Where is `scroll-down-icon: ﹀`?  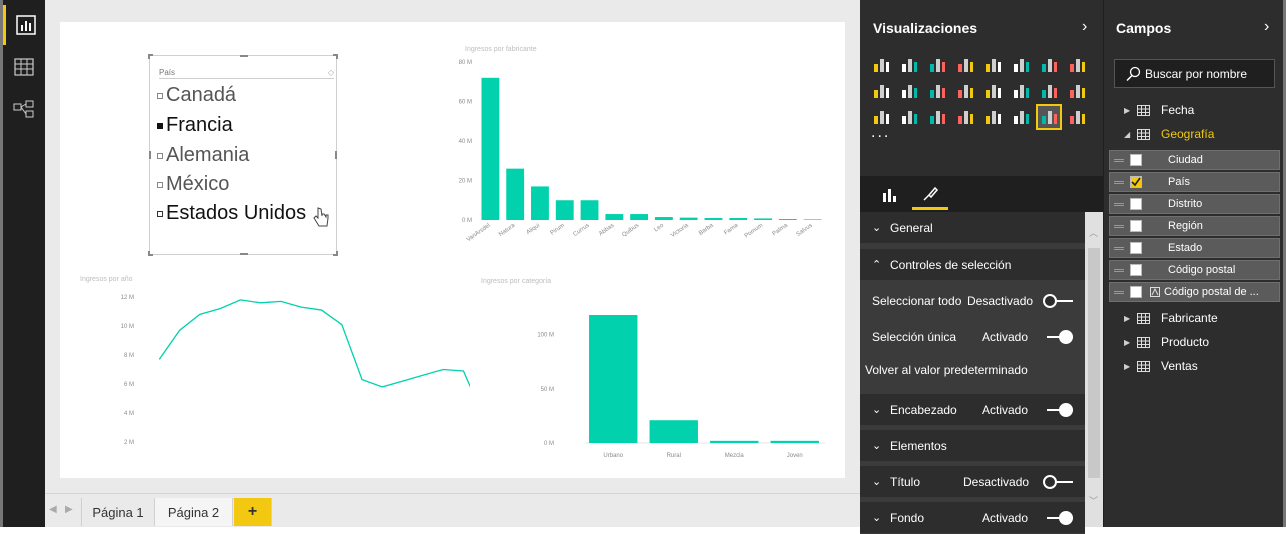
scroll-down-icon: ﹀ is located at coordinates (1093, 500).